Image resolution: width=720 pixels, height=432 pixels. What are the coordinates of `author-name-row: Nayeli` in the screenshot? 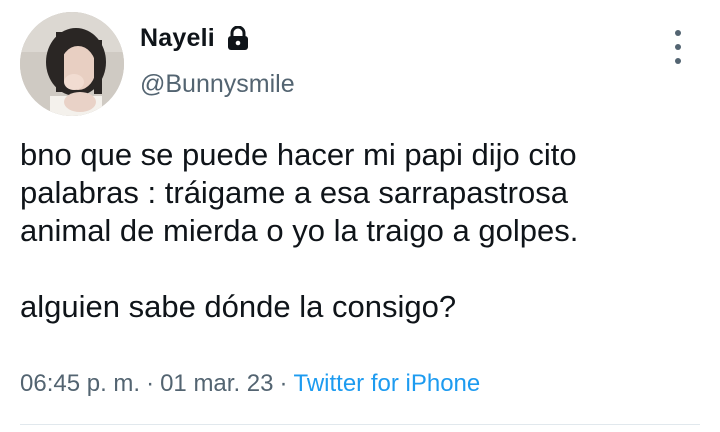 It's located at (195, 38).